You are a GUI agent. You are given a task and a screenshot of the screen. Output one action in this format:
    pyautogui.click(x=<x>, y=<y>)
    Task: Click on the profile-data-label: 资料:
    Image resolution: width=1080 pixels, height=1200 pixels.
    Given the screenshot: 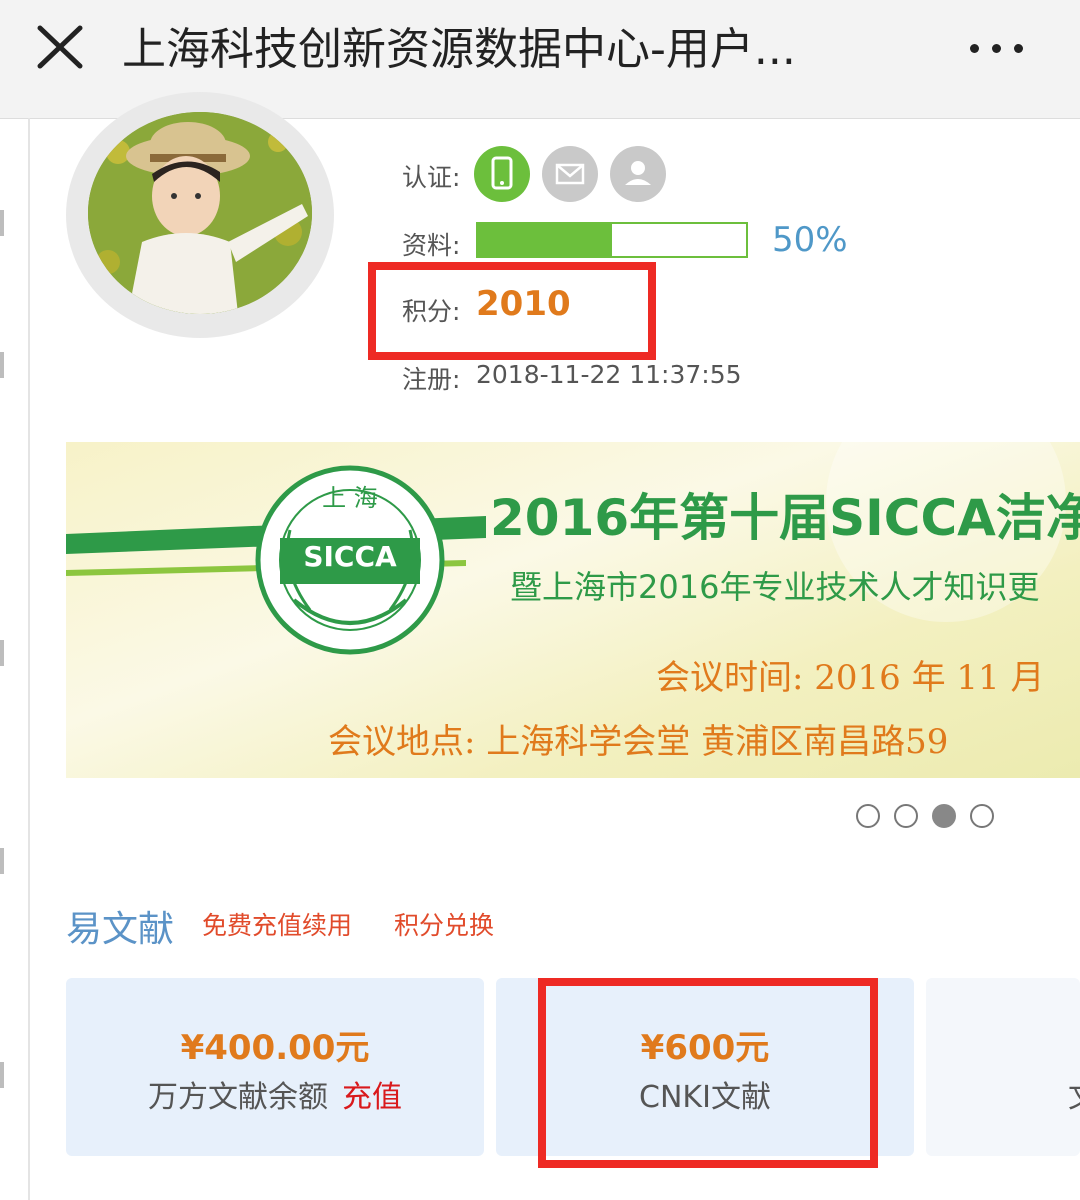 What is the action you would take?
    pyautogui.click(x=431, y=245)
    